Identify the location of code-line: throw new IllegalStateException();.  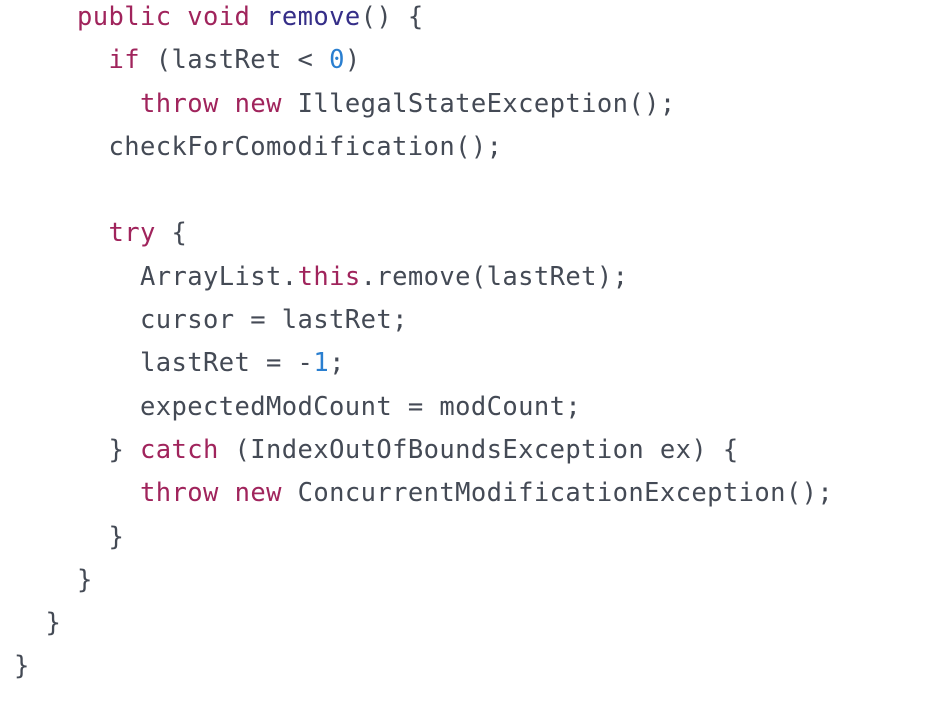
(423, 104).